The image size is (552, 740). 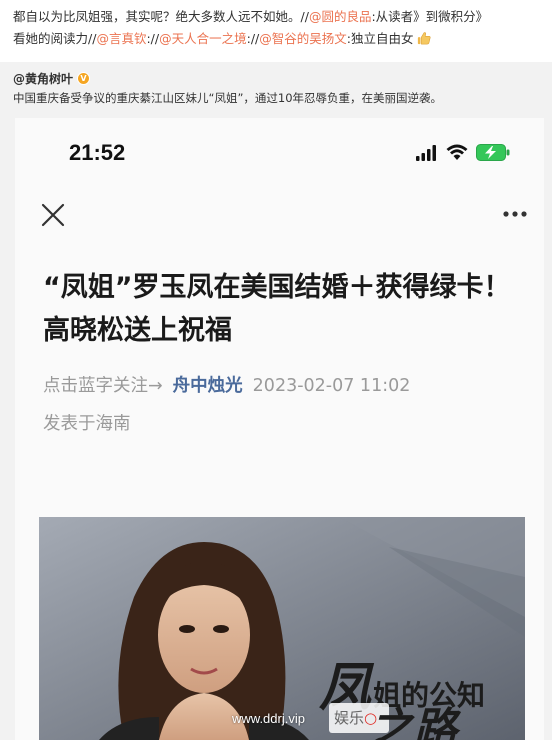 I want to click on publish-location: 发表于海南, so click(x=87, y=424).